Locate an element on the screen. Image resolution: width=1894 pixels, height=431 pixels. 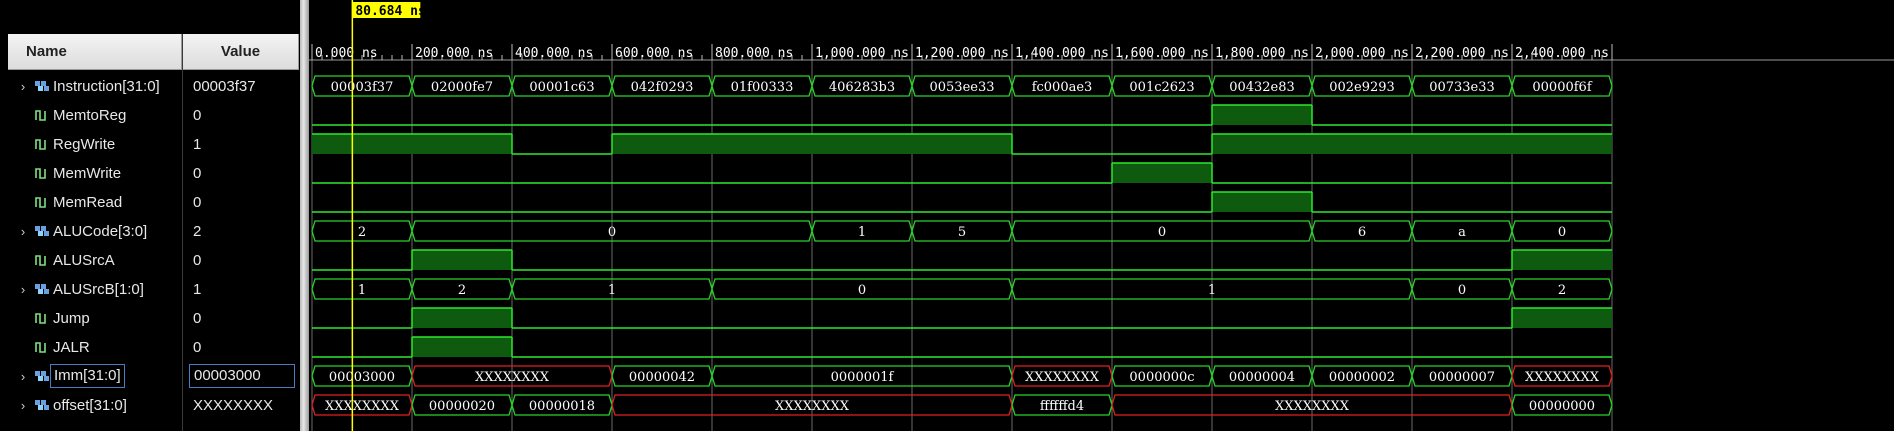
signal-row: › ALUSrcB[1:0] 1 is located at coordinates (150, 289).